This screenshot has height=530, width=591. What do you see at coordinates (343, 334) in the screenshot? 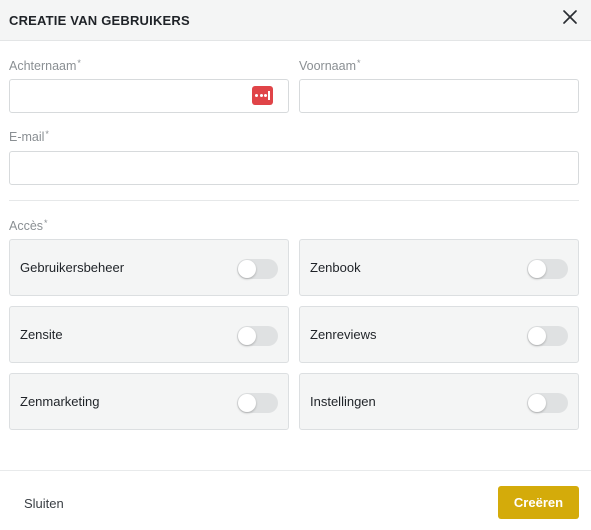
I see `access-item-label: Zenreviews` at bounding box center [343, 334].